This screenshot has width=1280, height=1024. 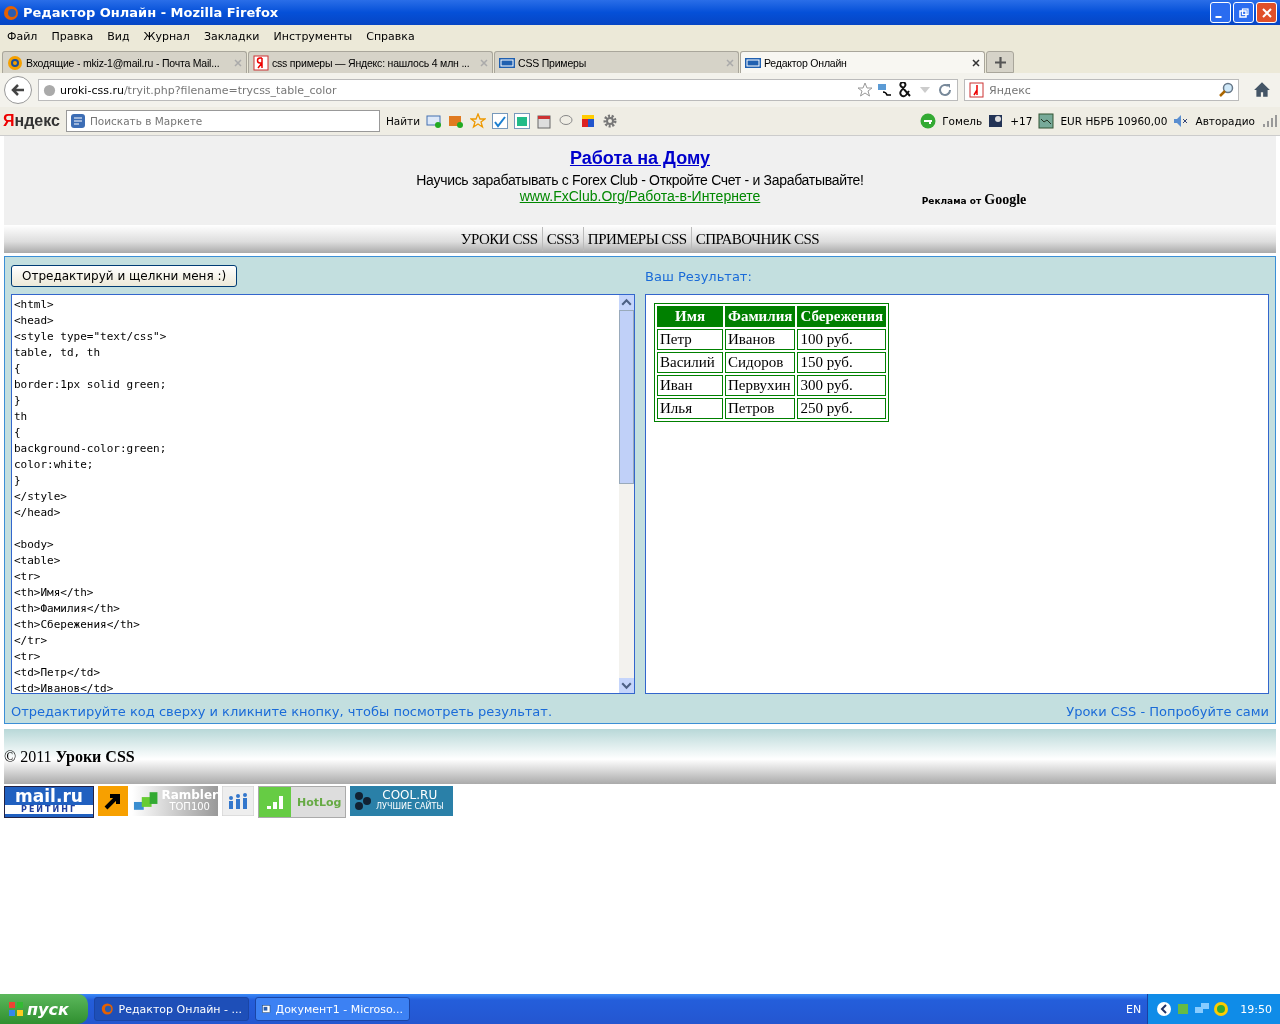 I want to click on calendar-icon, so click(x=544, y=121).